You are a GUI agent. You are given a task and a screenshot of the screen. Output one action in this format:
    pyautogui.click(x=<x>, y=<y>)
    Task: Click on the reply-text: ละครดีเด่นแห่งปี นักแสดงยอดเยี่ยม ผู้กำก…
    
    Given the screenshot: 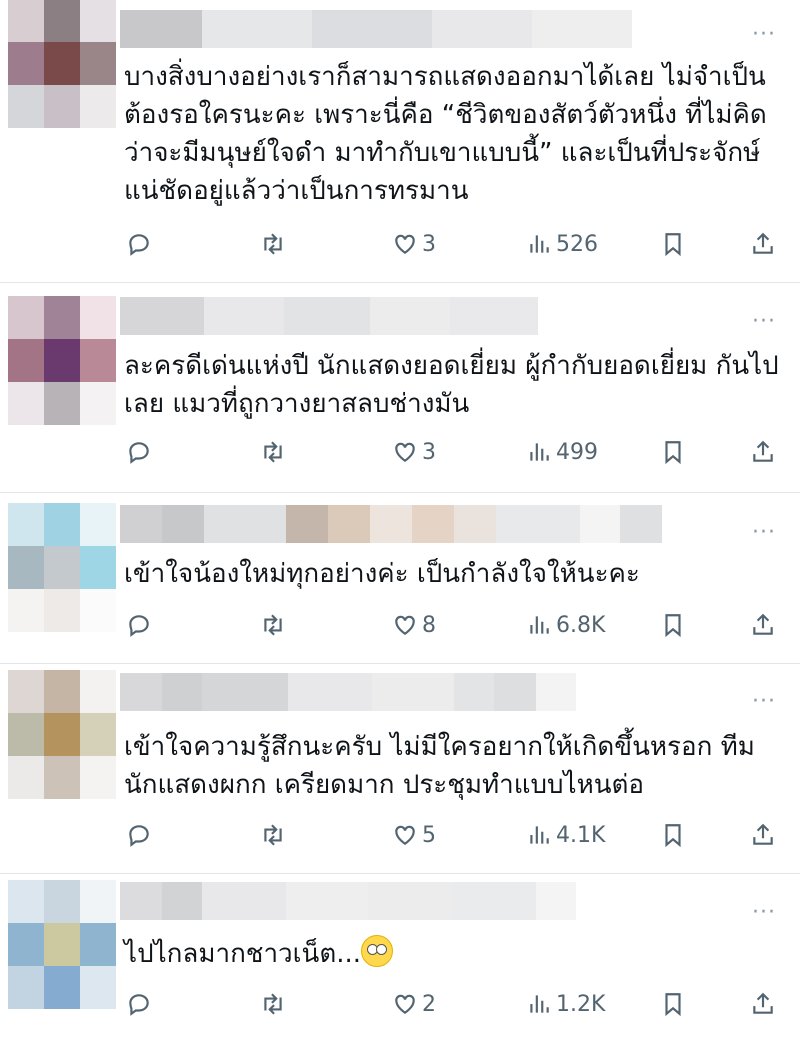 What is the action you would take?
    pyautogui.click(x=451, y=385)
    